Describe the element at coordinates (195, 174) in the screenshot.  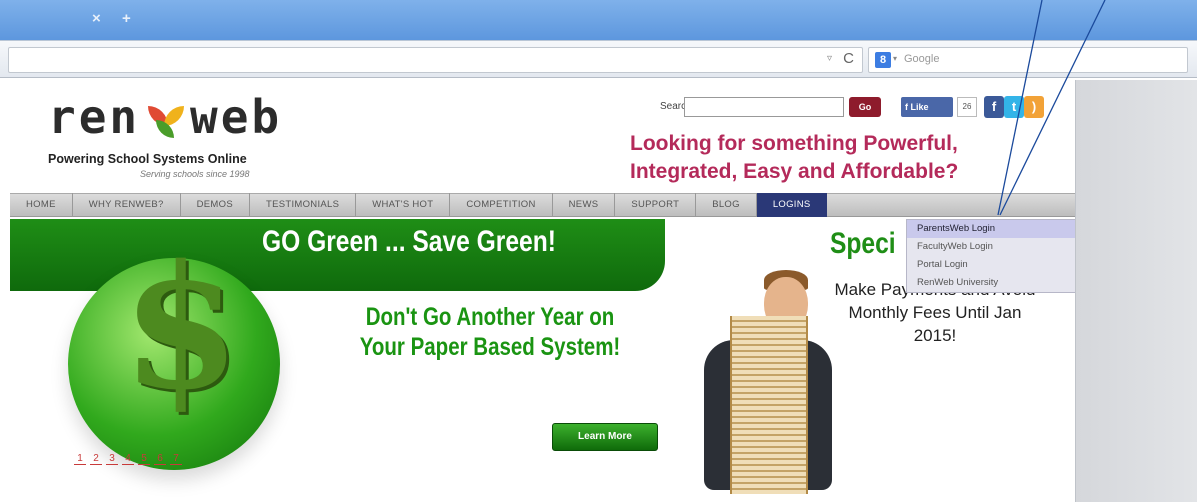
I see `logo-since: Serving schools since 1998` at that location.